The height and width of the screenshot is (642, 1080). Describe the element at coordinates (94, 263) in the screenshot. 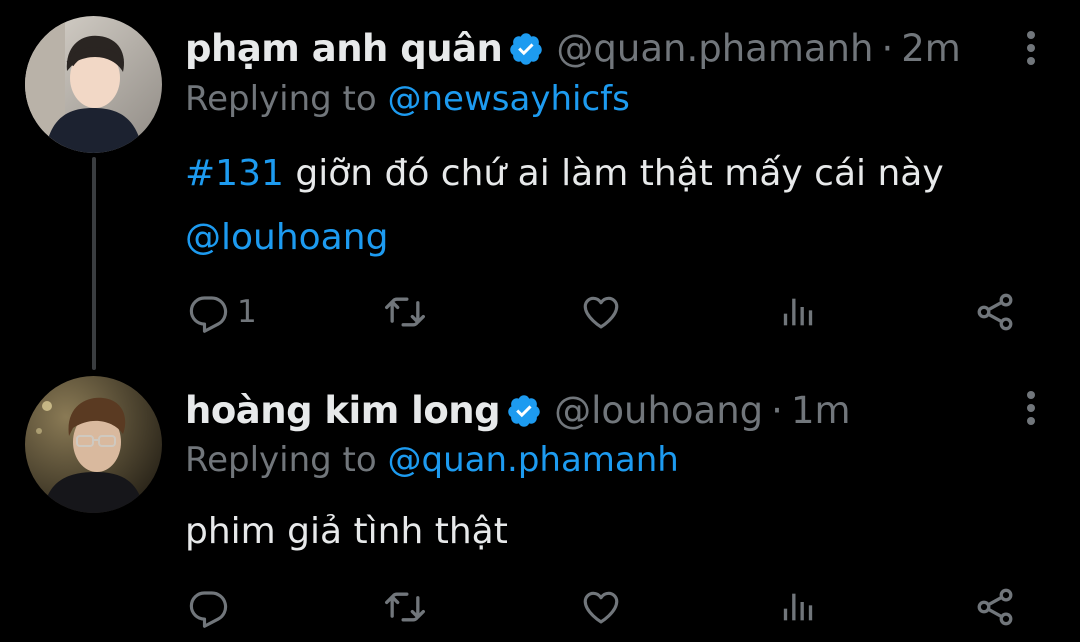

I see `thread-line` at that location.